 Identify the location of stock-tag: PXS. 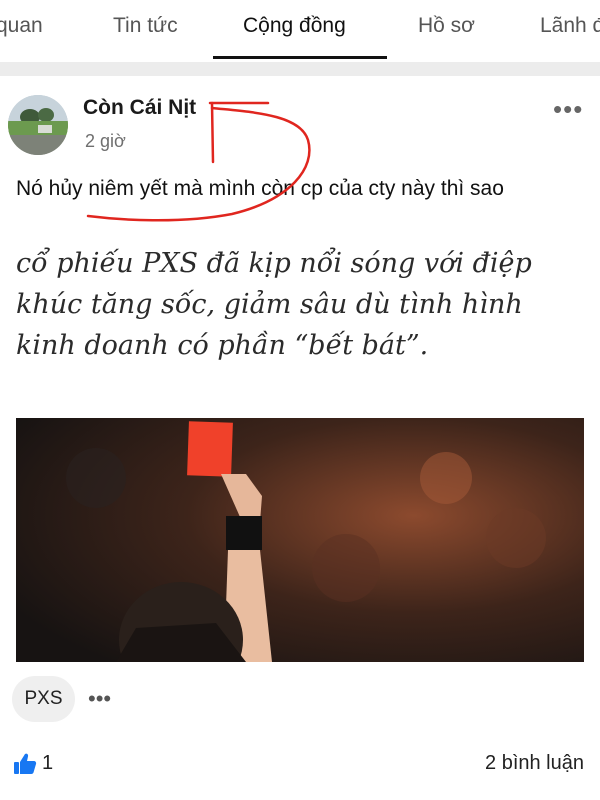
(43, 699).